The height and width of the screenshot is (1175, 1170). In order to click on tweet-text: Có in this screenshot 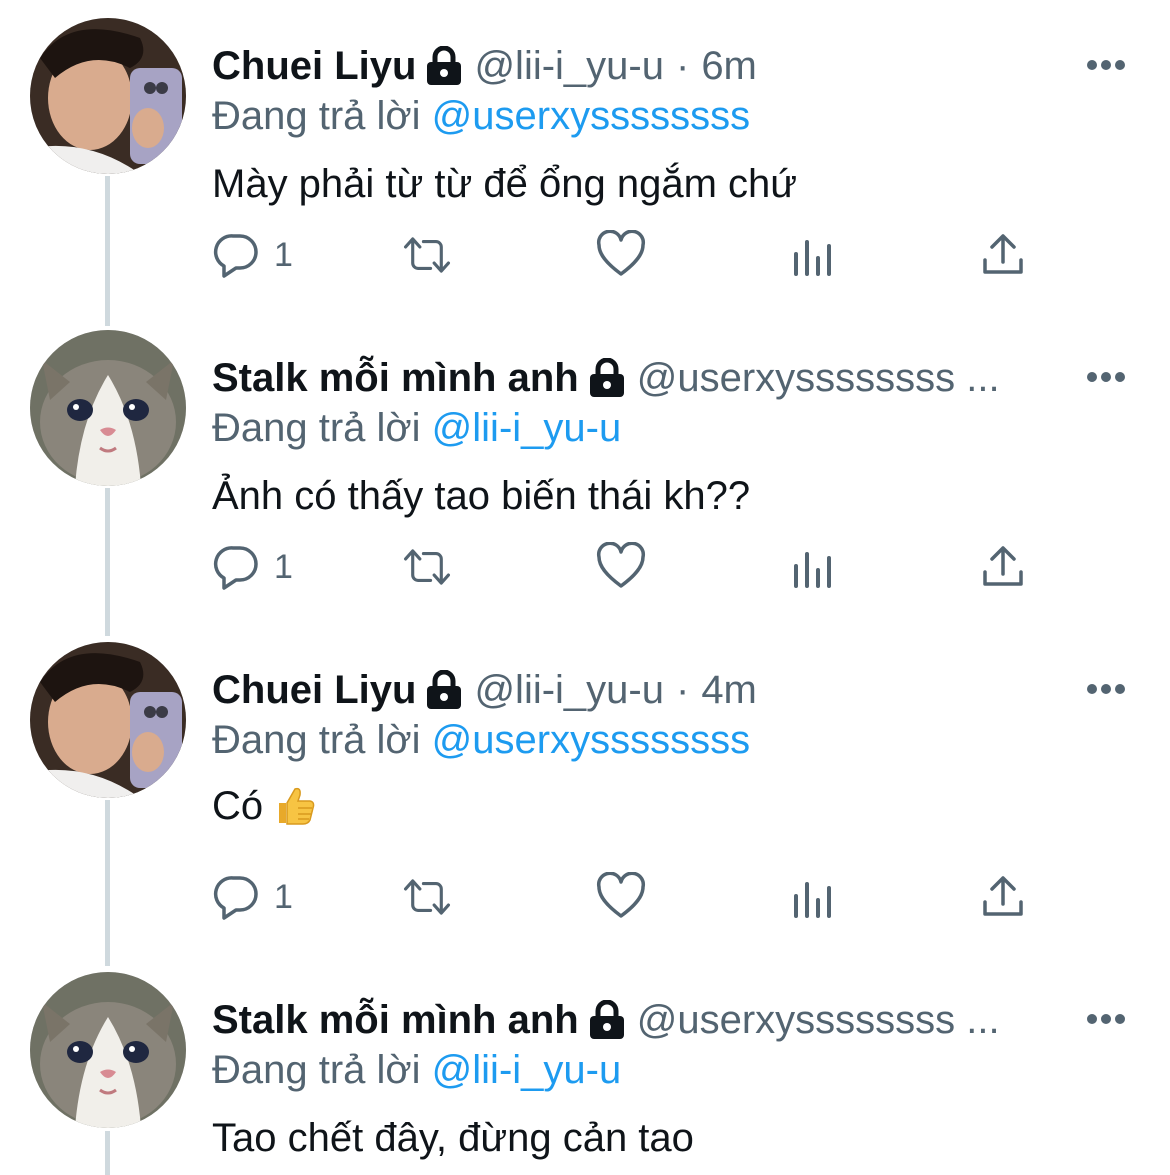, I will do `click(238, 806)`.